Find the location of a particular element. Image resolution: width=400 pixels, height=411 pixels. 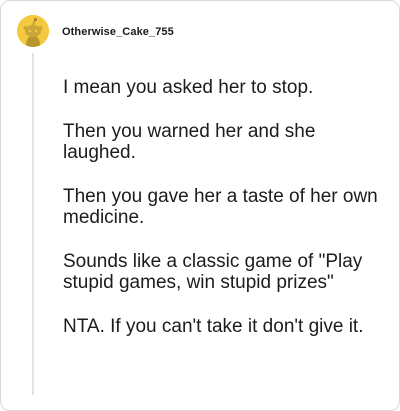

comment-author: Otherwise_Cake_755 is located at coordinates (118, 32).